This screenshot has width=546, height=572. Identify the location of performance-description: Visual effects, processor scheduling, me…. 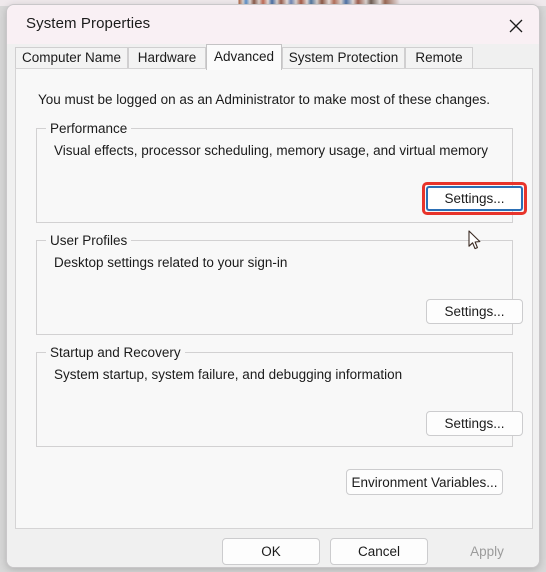
(271, 150).